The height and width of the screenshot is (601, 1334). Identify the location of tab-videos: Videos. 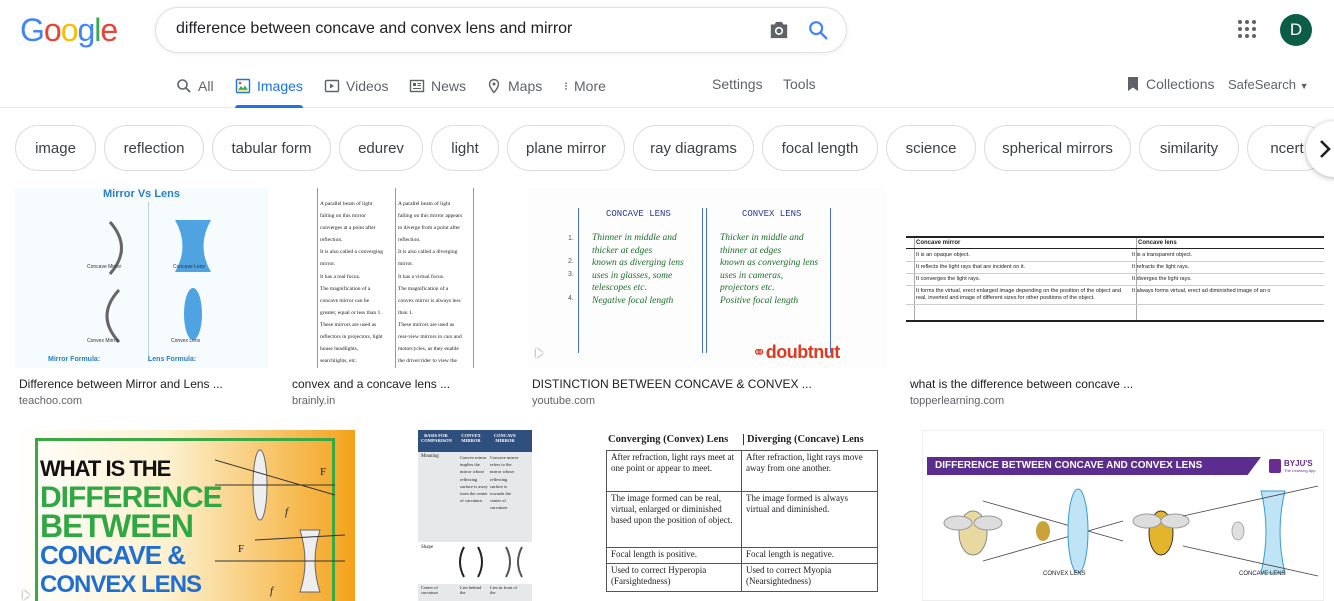
(356, 86).